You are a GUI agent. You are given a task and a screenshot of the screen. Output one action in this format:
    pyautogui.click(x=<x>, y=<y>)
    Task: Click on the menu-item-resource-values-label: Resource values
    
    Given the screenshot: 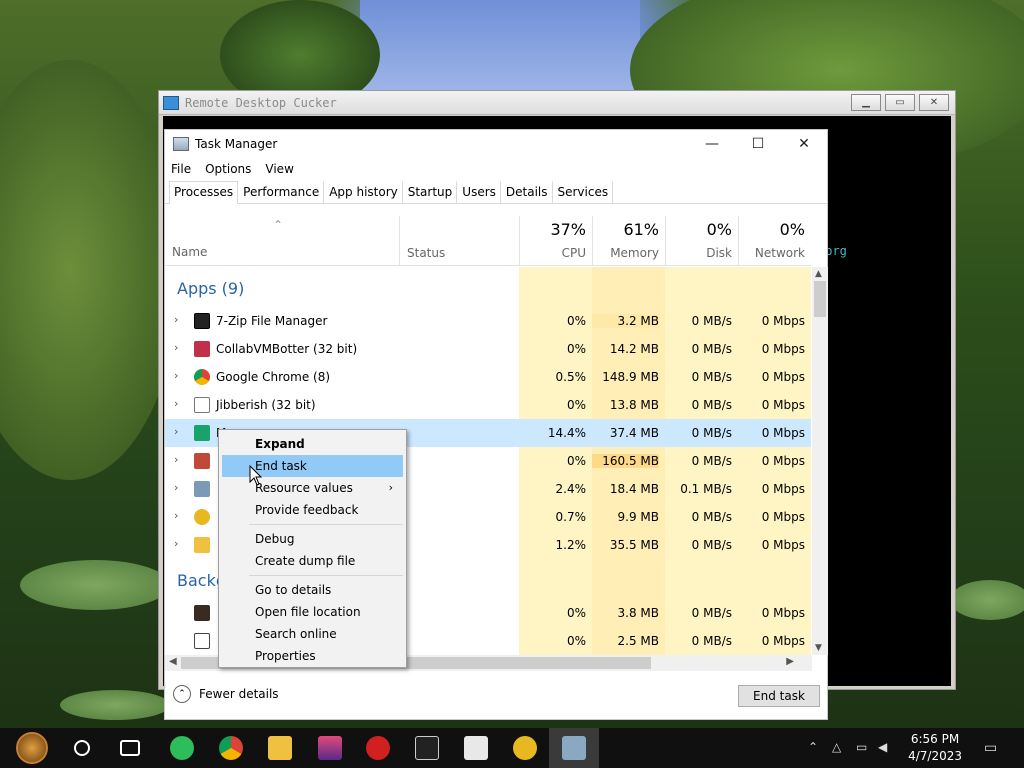 What is the action you would take?
    pyautogui.click(x=304, y=488)
    